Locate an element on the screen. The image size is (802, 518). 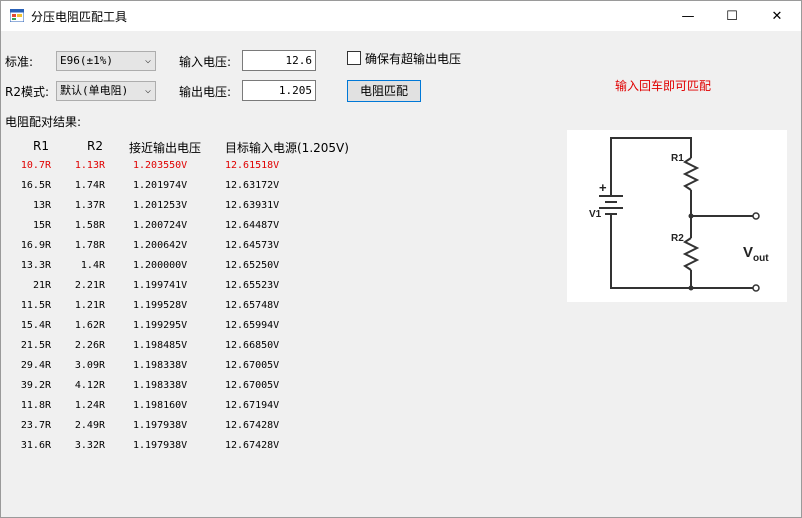
table-cell: 15.4R is located at coordinates (35, 325).